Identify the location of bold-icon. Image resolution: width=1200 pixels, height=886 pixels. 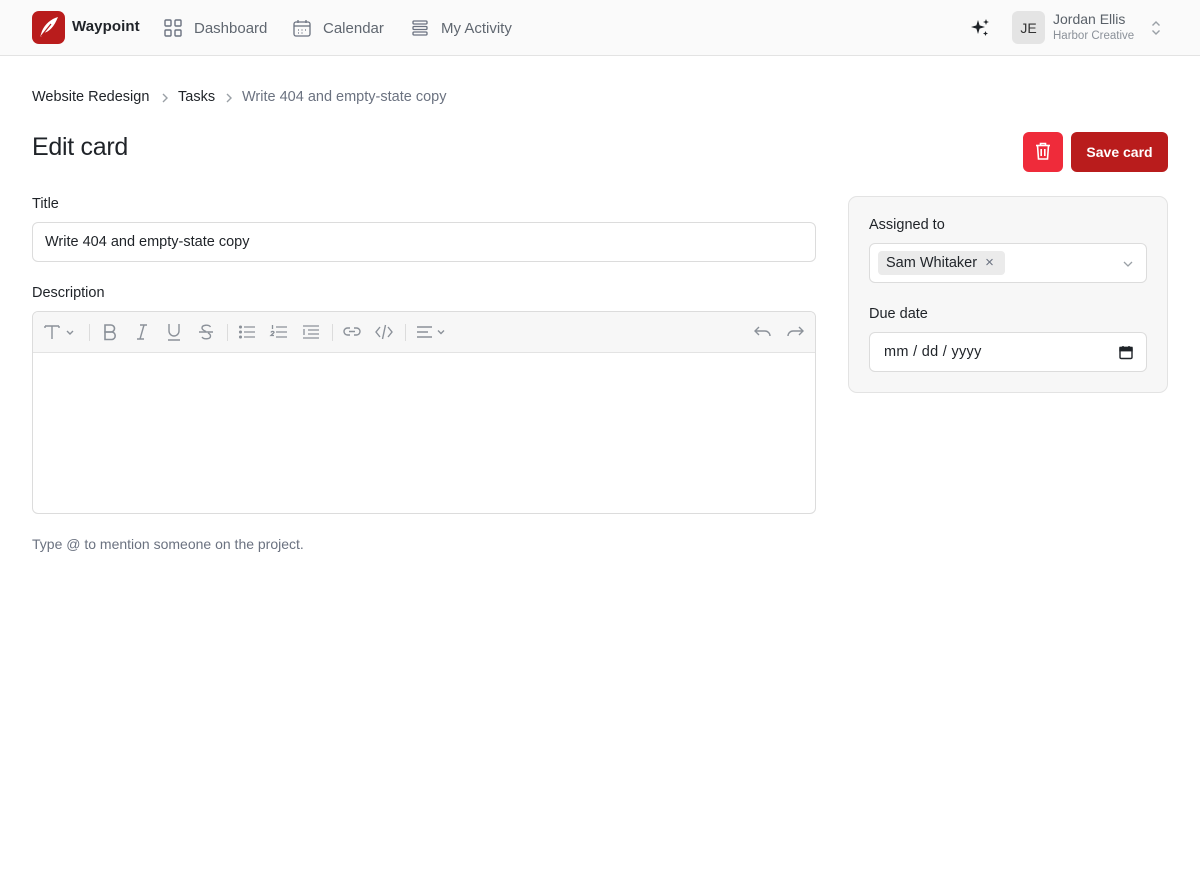
(110, 332).